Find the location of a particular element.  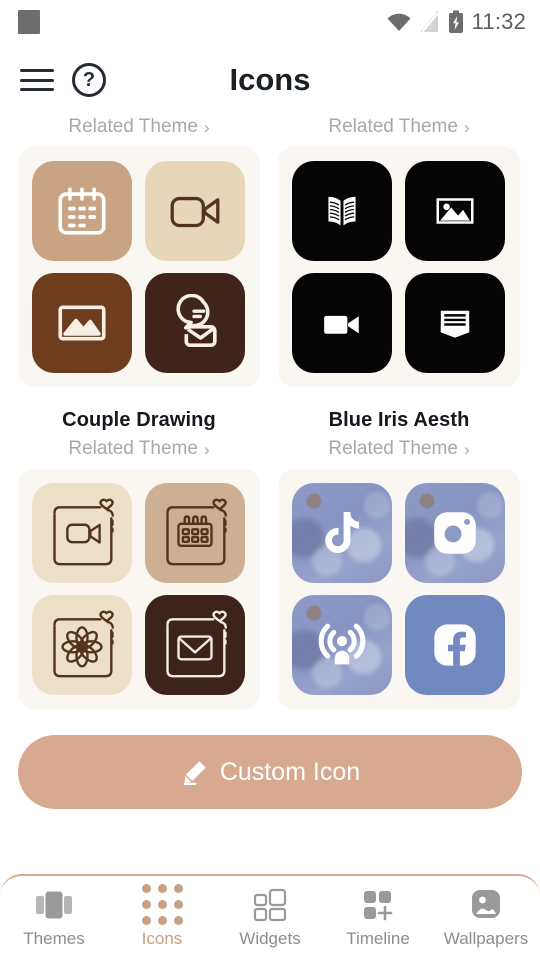

theme-card-black: Related Theme › is located at coordinates (399, 251).